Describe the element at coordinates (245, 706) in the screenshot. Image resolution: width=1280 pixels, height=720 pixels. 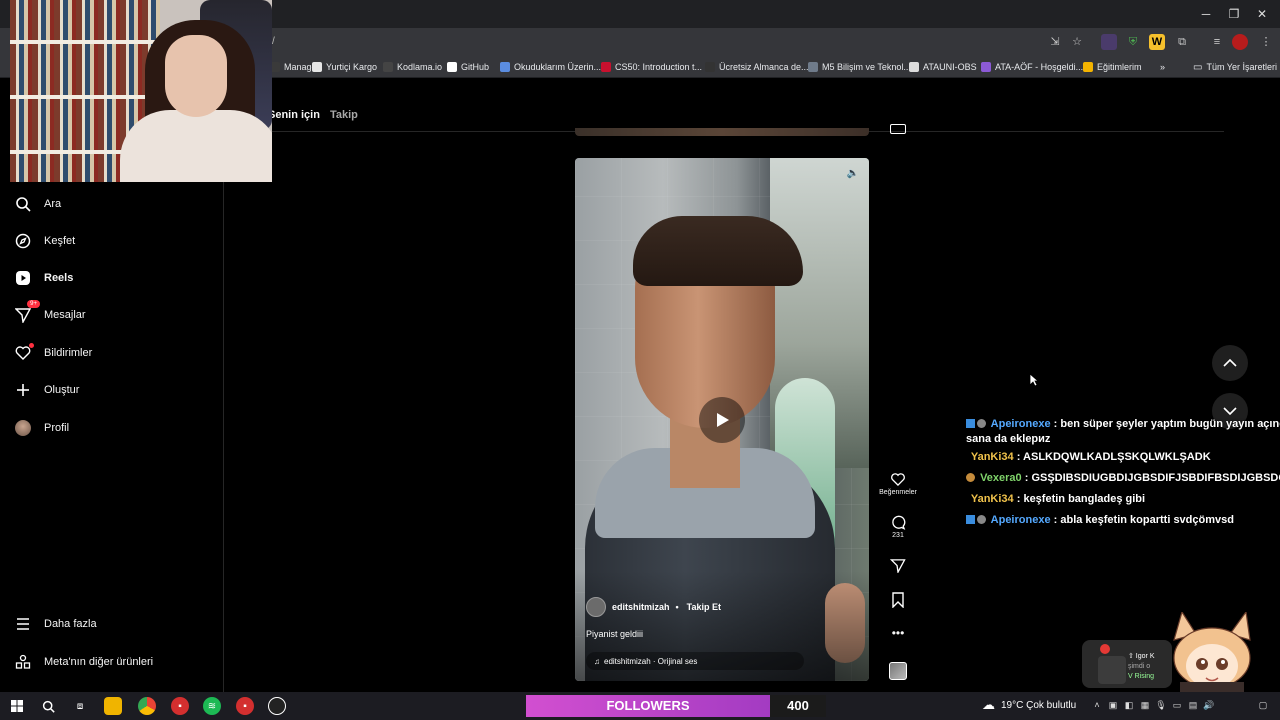
I see `app-red-2-icon: ▪` at that location.